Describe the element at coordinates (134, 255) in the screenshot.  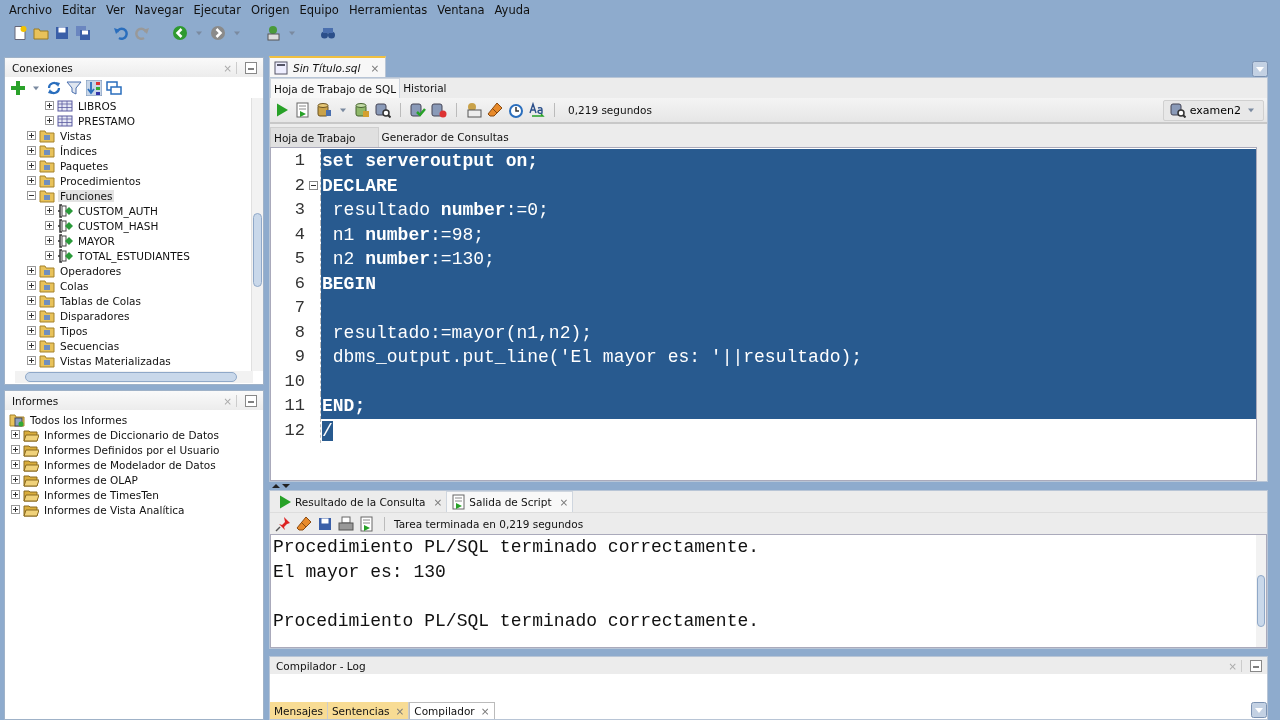
I see `tree-item: TOTAL_ESTUDIANTES` at that location.